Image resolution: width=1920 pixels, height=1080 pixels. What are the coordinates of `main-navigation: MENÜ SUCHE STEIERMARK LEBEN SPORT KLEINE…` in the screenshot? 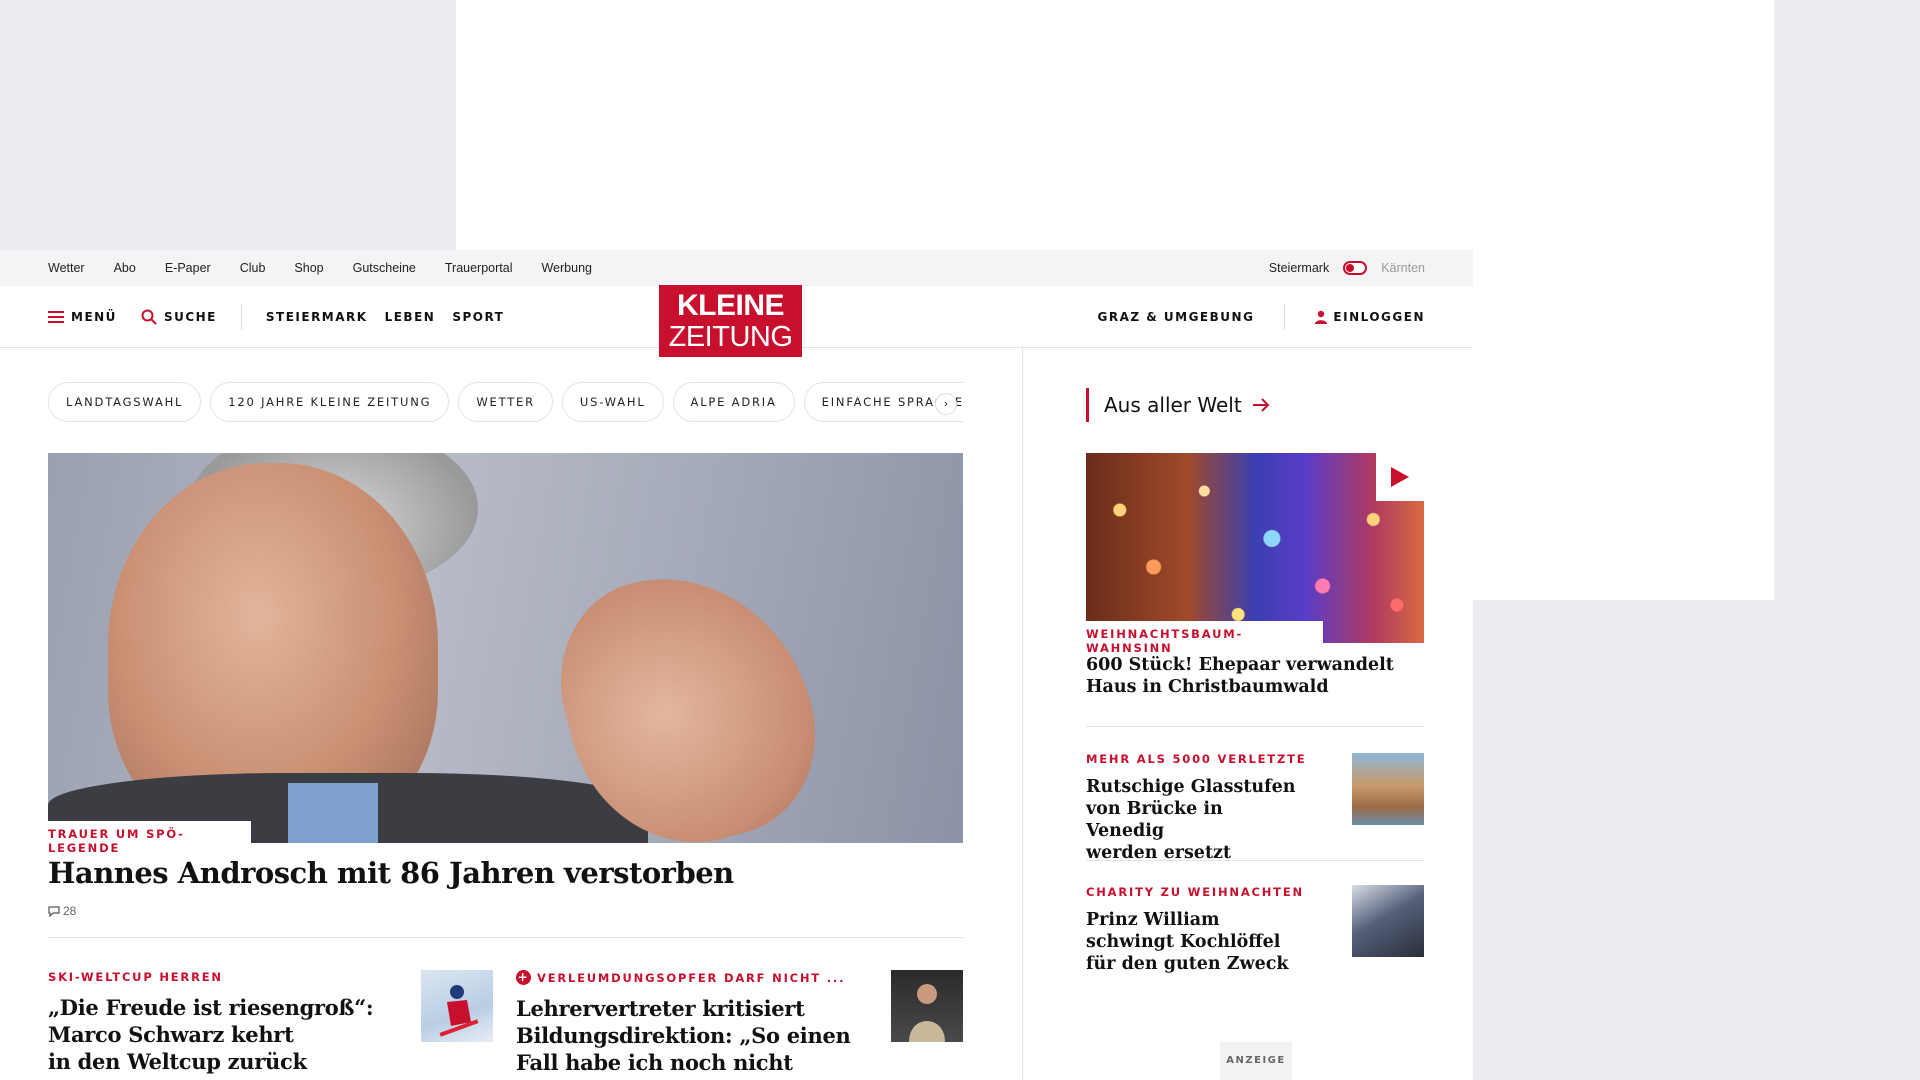 It's located at (736, 321).